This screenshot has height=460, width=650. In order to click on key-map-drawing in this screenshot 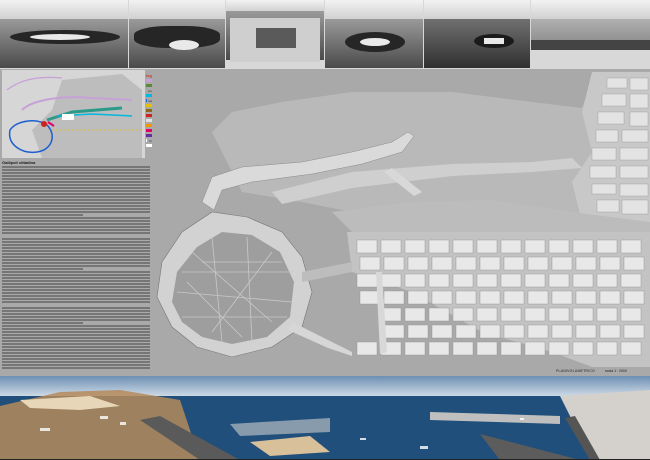, I will do `click(73, 114)`.